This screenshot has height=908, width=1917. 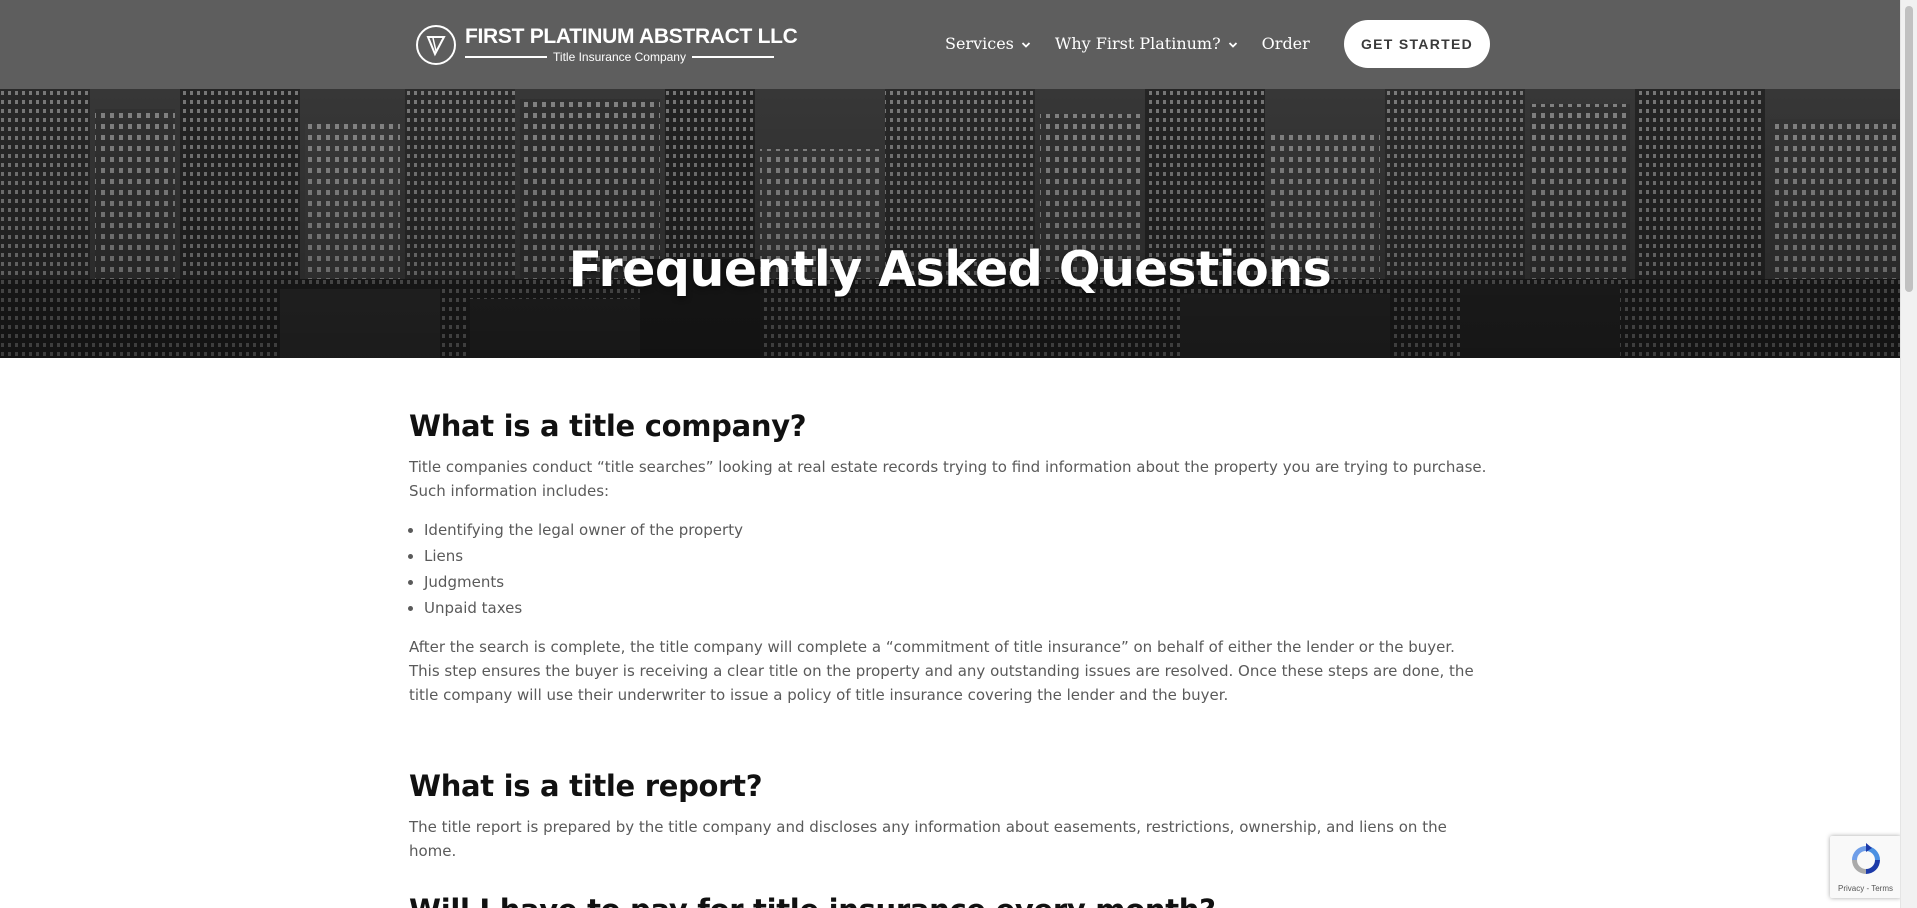 What do you see at coordinates (1137, 43) in the screenshot?
I see `nav-why-label: Why First Platinum?` at bounding box center [1137, 43].